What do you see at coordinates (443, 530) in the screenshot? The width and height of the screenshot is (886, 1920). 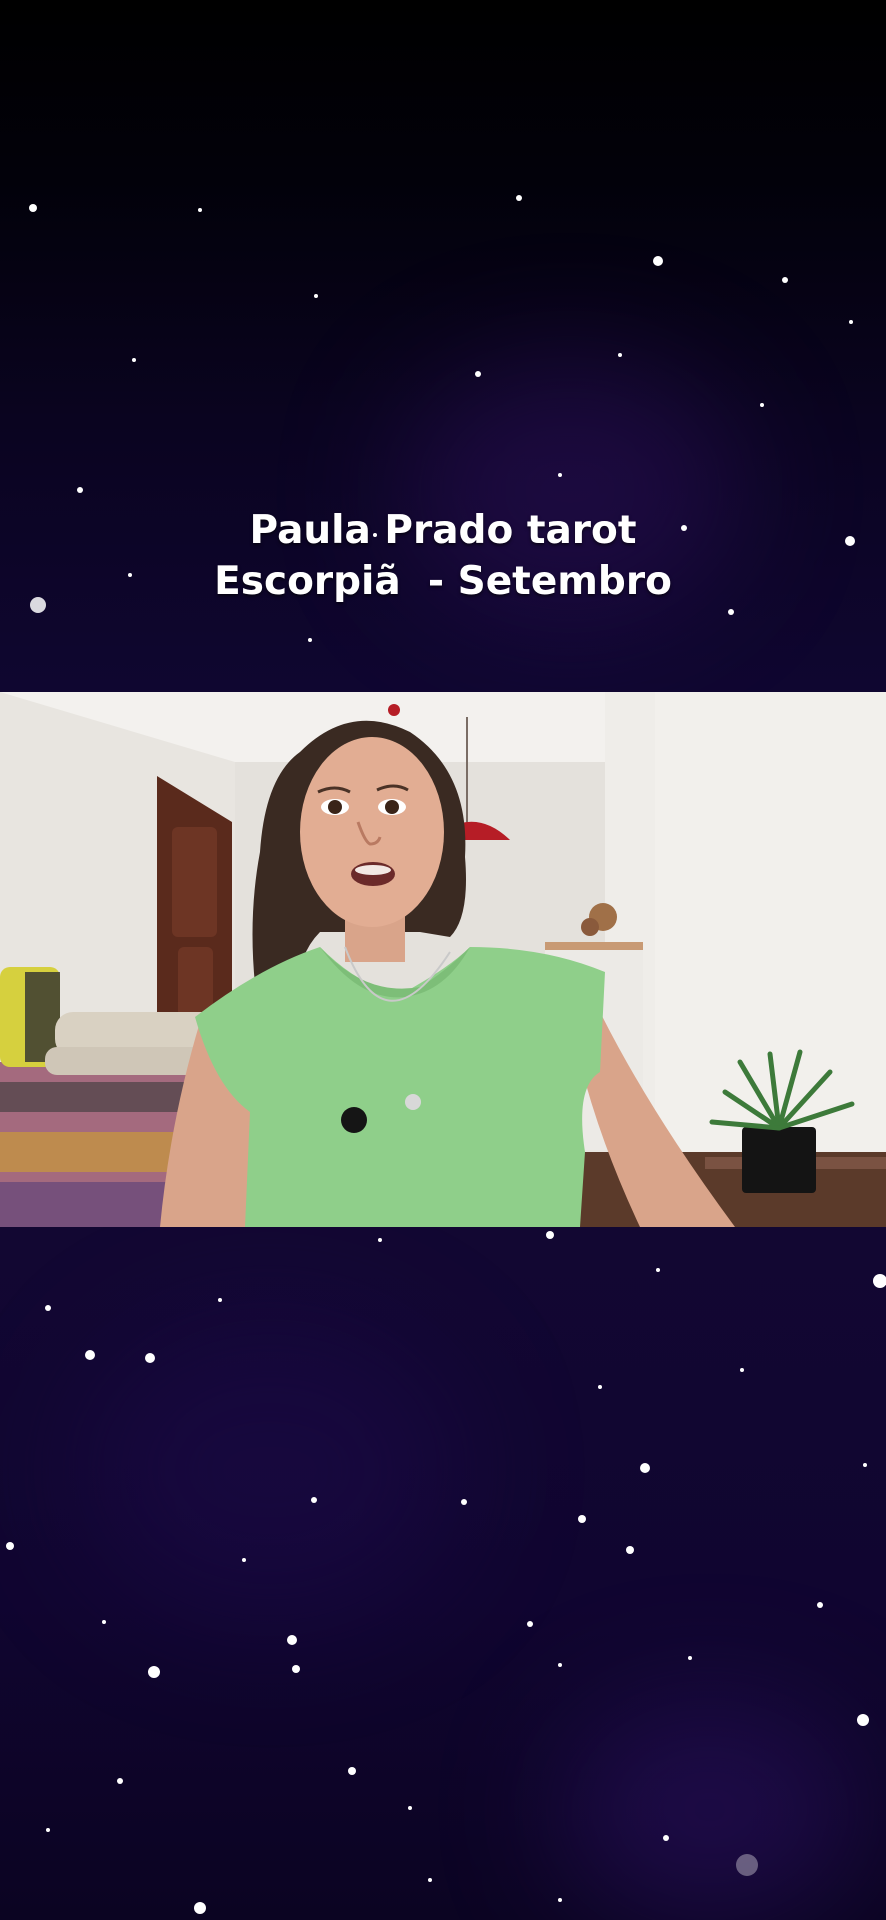 I see `caption-title: Paula Prado tarot` at bounding box center [443, 530].